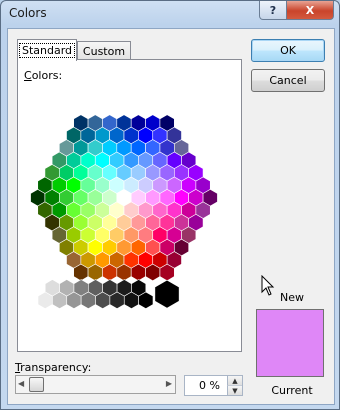 Image resolution: width=340 pixels, height=410 pixels. I want to click on colors-label: Colors:, so click(43, 75).